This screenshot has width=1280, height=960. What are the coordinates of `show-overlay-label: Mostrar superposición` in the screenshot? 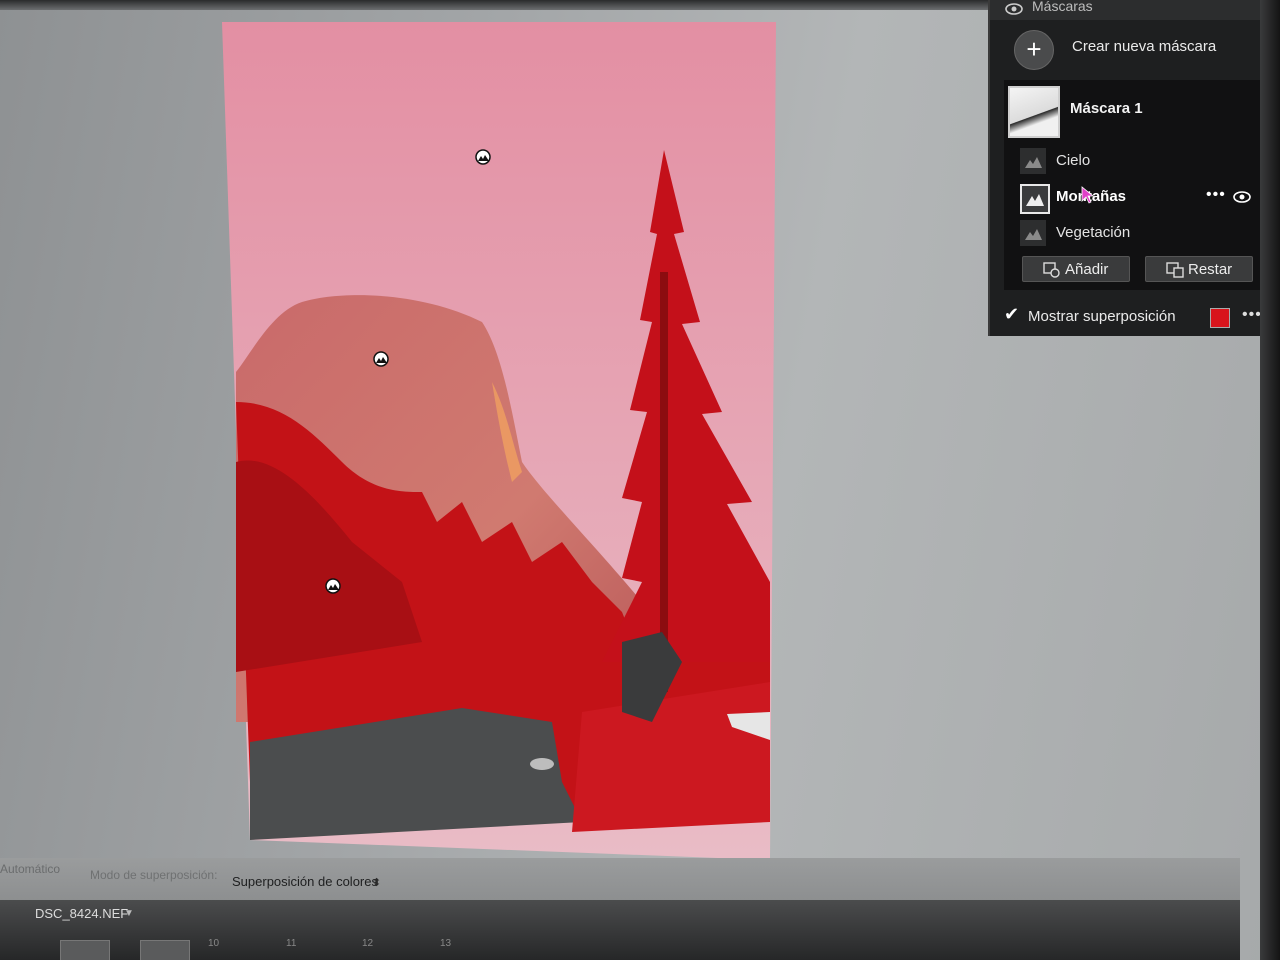 It's located at (1102, 316).